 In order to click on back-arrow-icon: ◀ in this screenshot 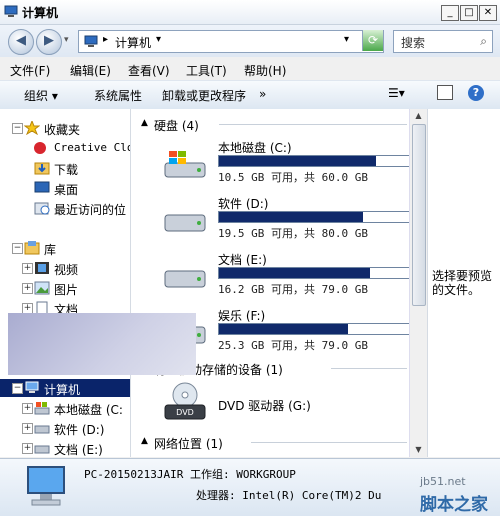, I will do `click(21, 40)`.